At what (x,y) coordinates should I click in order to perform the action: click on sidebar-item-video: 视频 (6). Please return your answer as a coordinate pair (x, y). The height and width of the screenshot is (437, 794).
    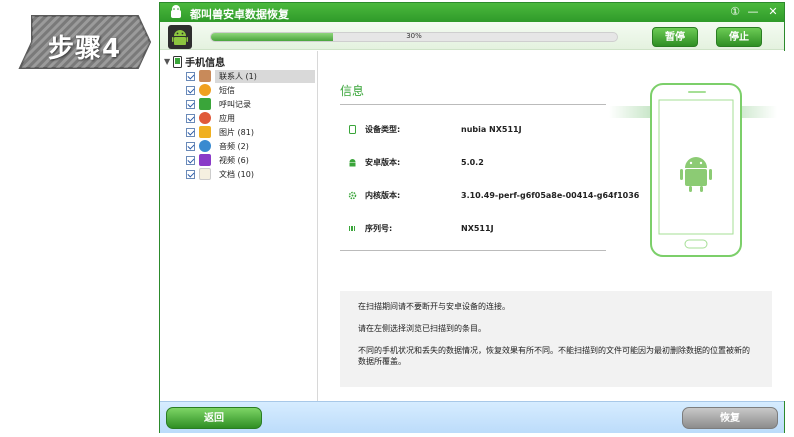
    Looking at the image, I should click on (250, 160).